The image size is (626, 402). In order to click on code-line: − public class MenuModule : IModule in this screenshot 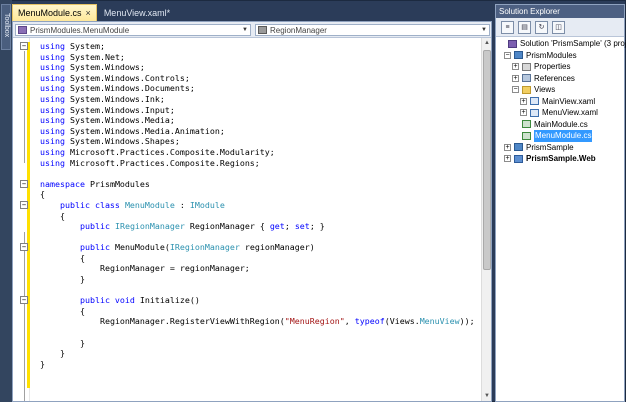, I will do `click(122, 204)`.